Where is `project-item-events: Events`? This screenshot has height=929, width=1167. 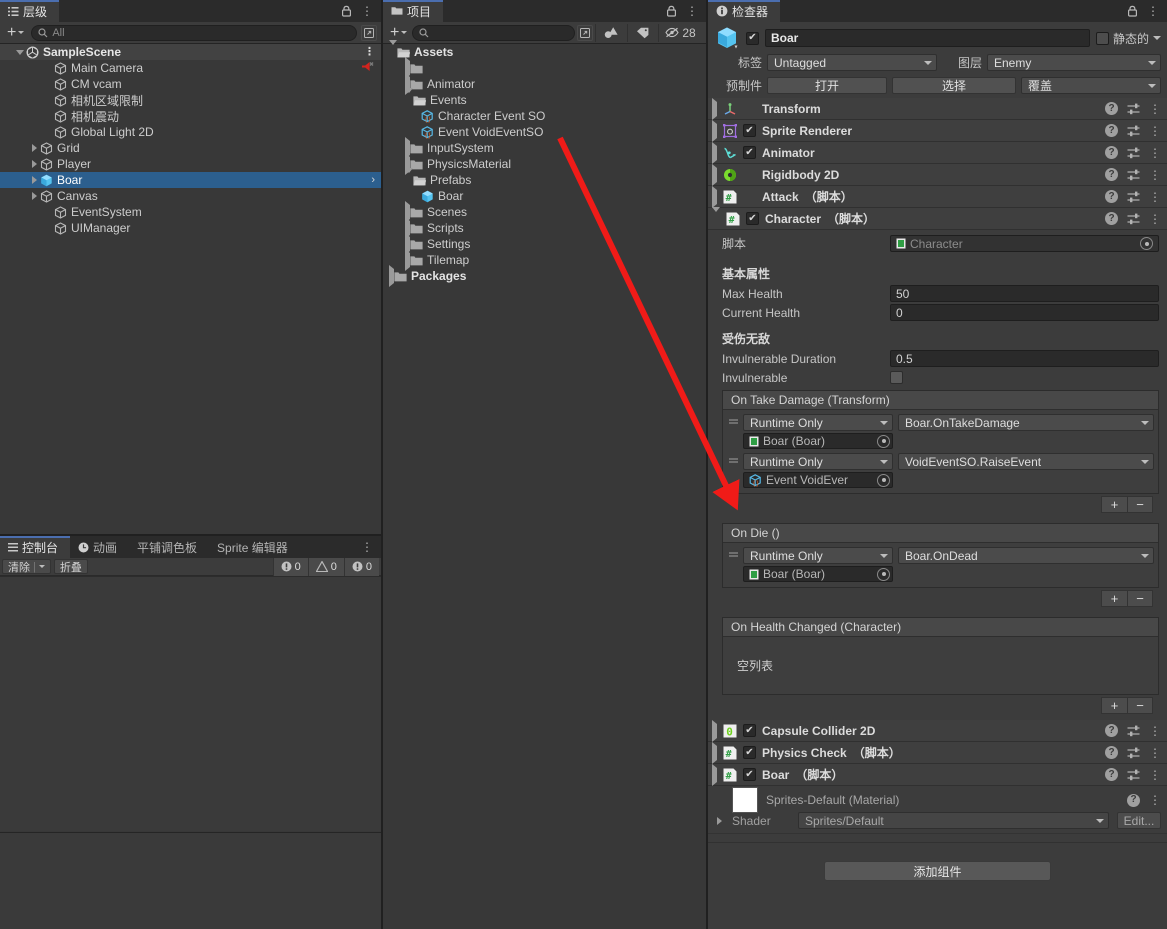
project-item-events: Events is located at coordinates (544, 98).